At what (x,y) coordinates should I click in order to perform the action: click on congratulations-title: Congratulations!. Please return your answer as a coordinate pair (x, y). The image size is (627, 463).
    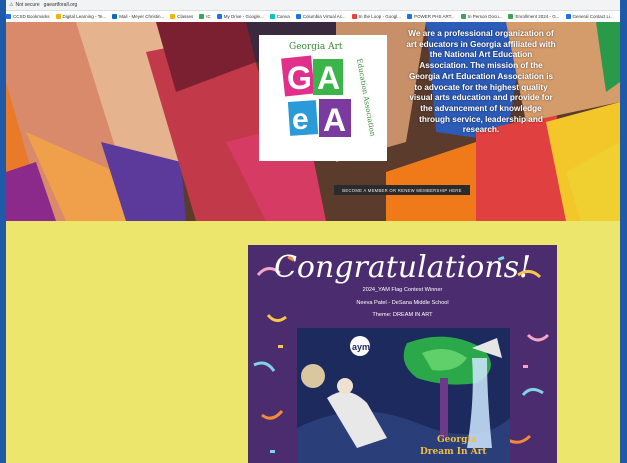
    Looking at the image, I should click on (402, 267).